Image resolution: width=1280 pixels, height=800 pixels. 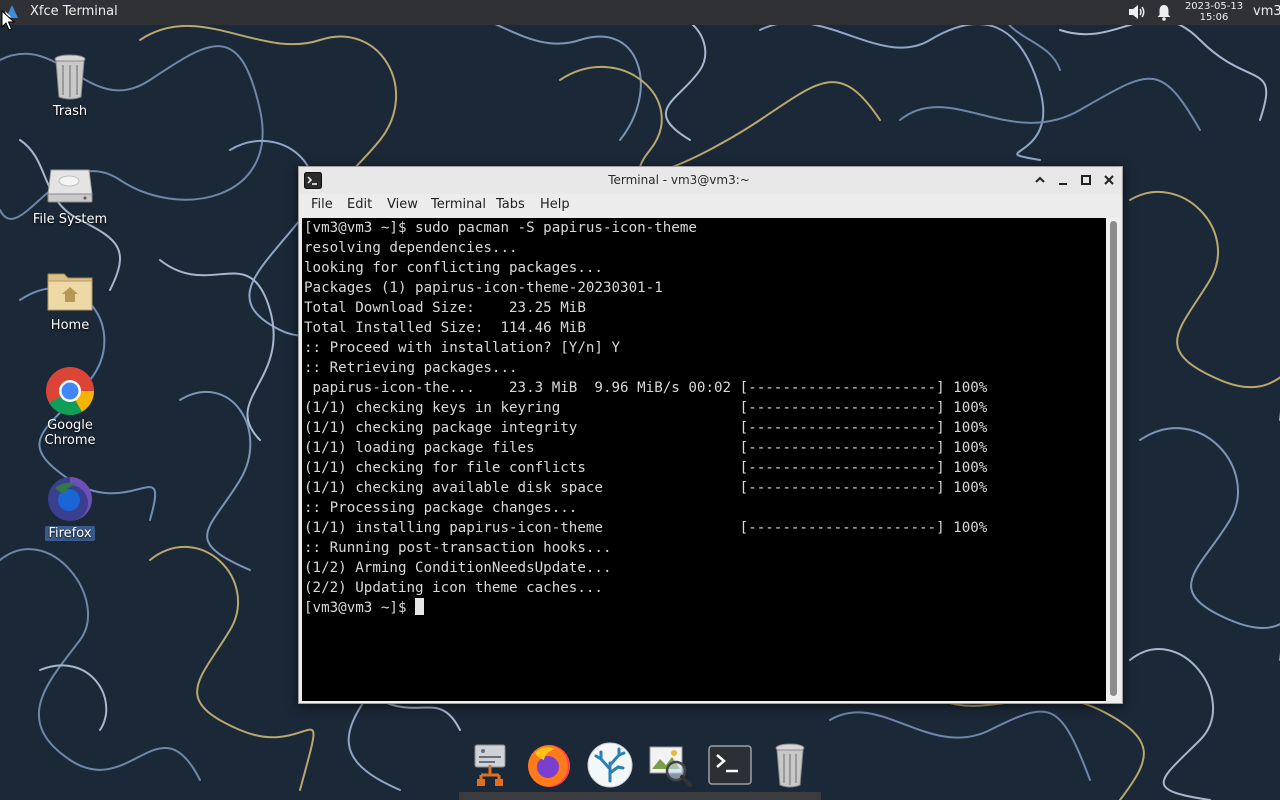 I want to click on desktop-icon-trash: Trash, so click(x=70, y=85).